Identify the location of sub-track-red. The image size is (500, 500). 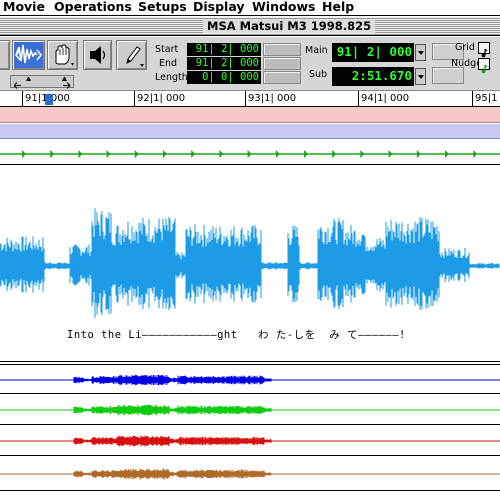
(250, 441).